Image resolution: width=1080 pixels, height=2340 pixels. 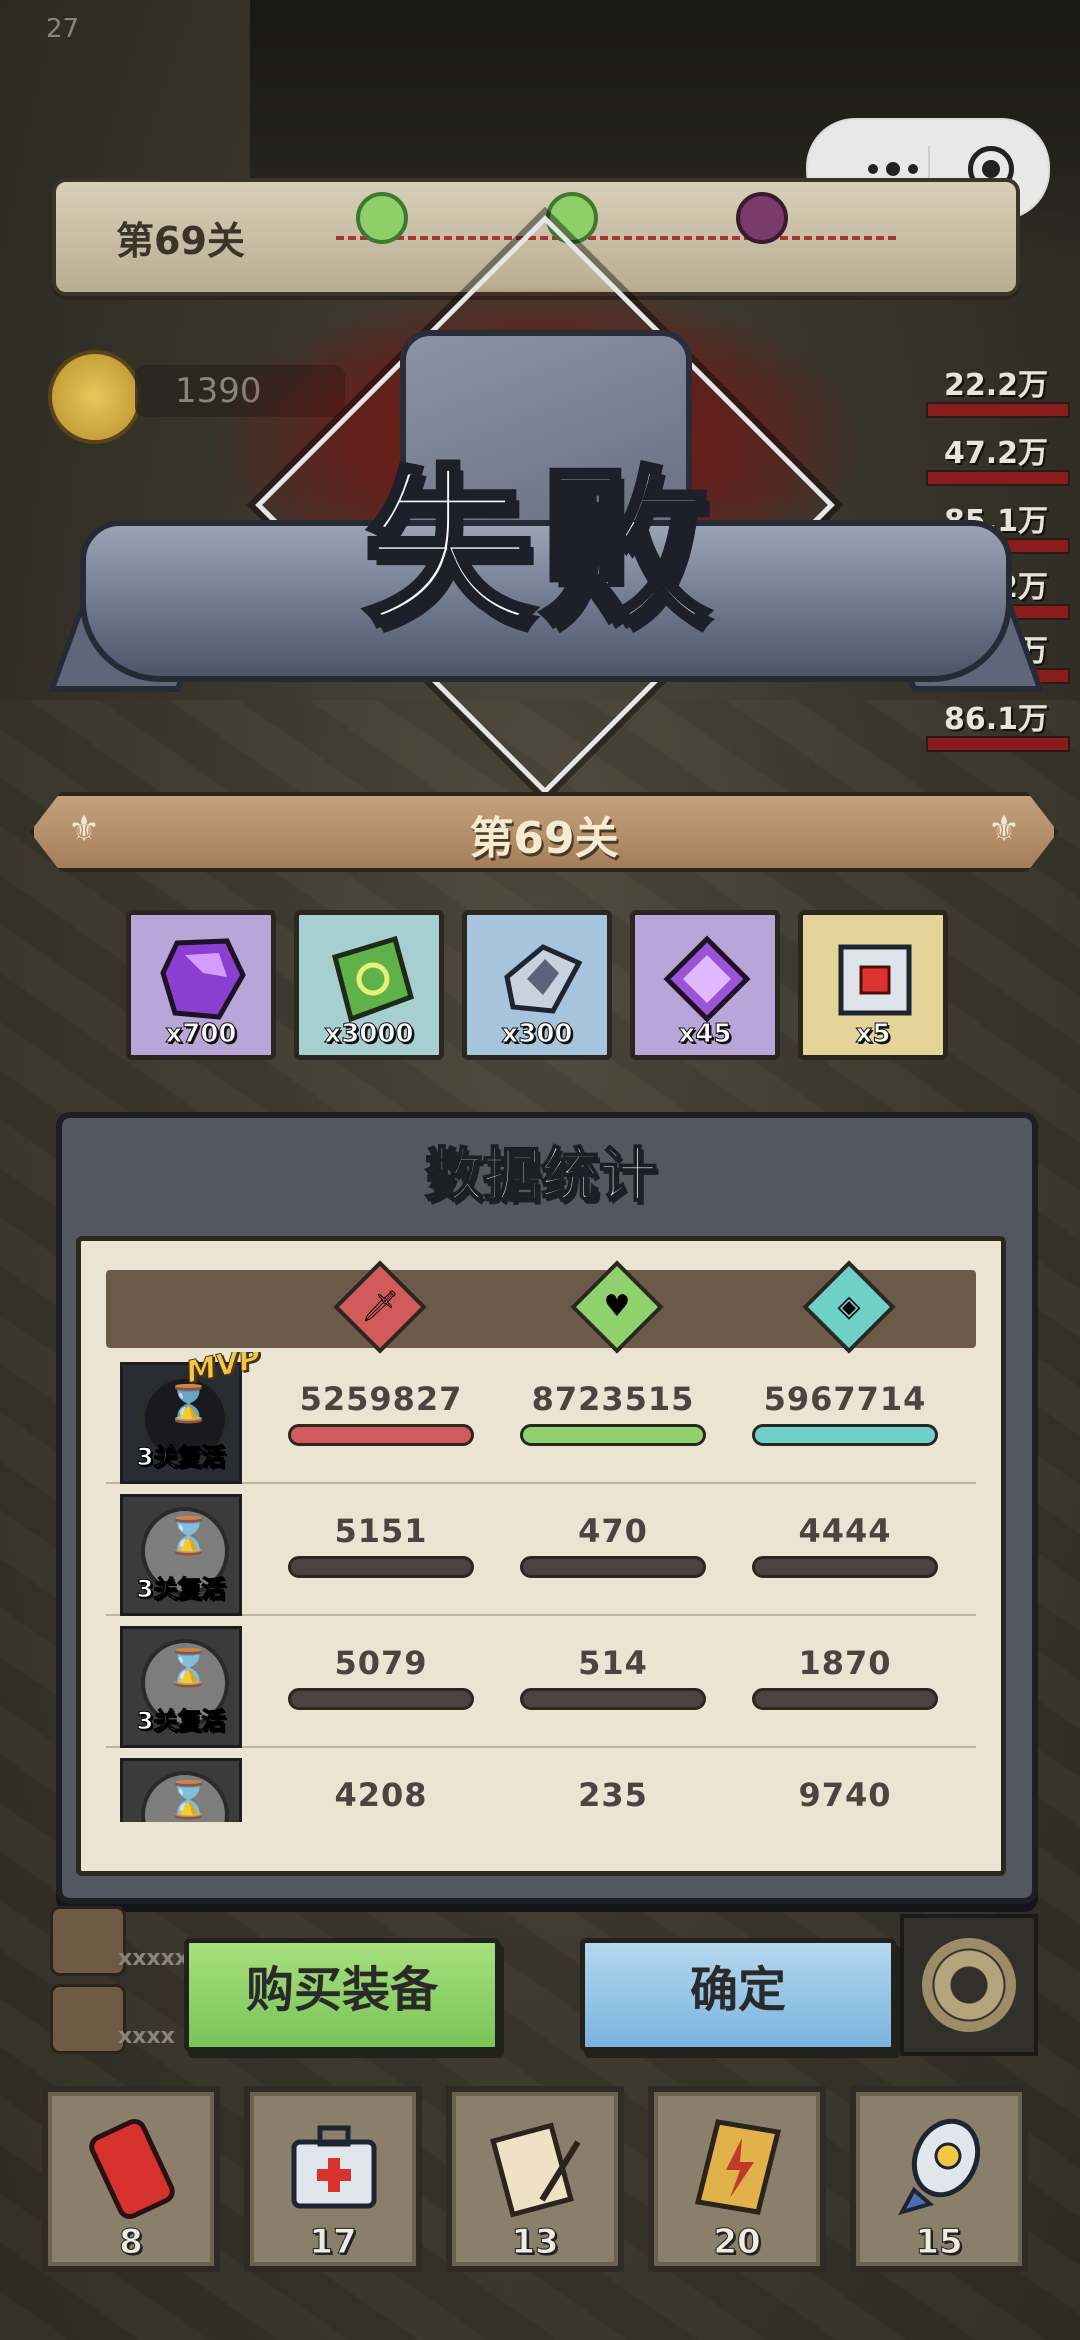 I want to click on reward-slot: x300, so click(x=537, y=985).